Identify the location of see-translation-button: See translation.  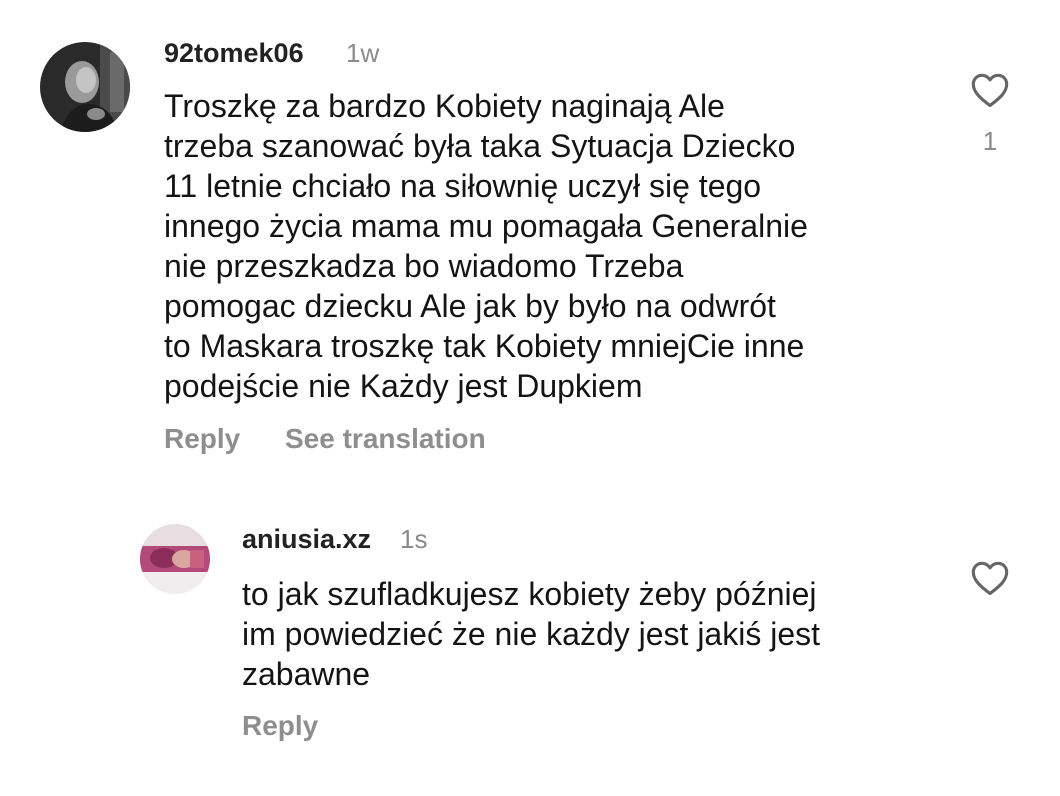
(385, 439).